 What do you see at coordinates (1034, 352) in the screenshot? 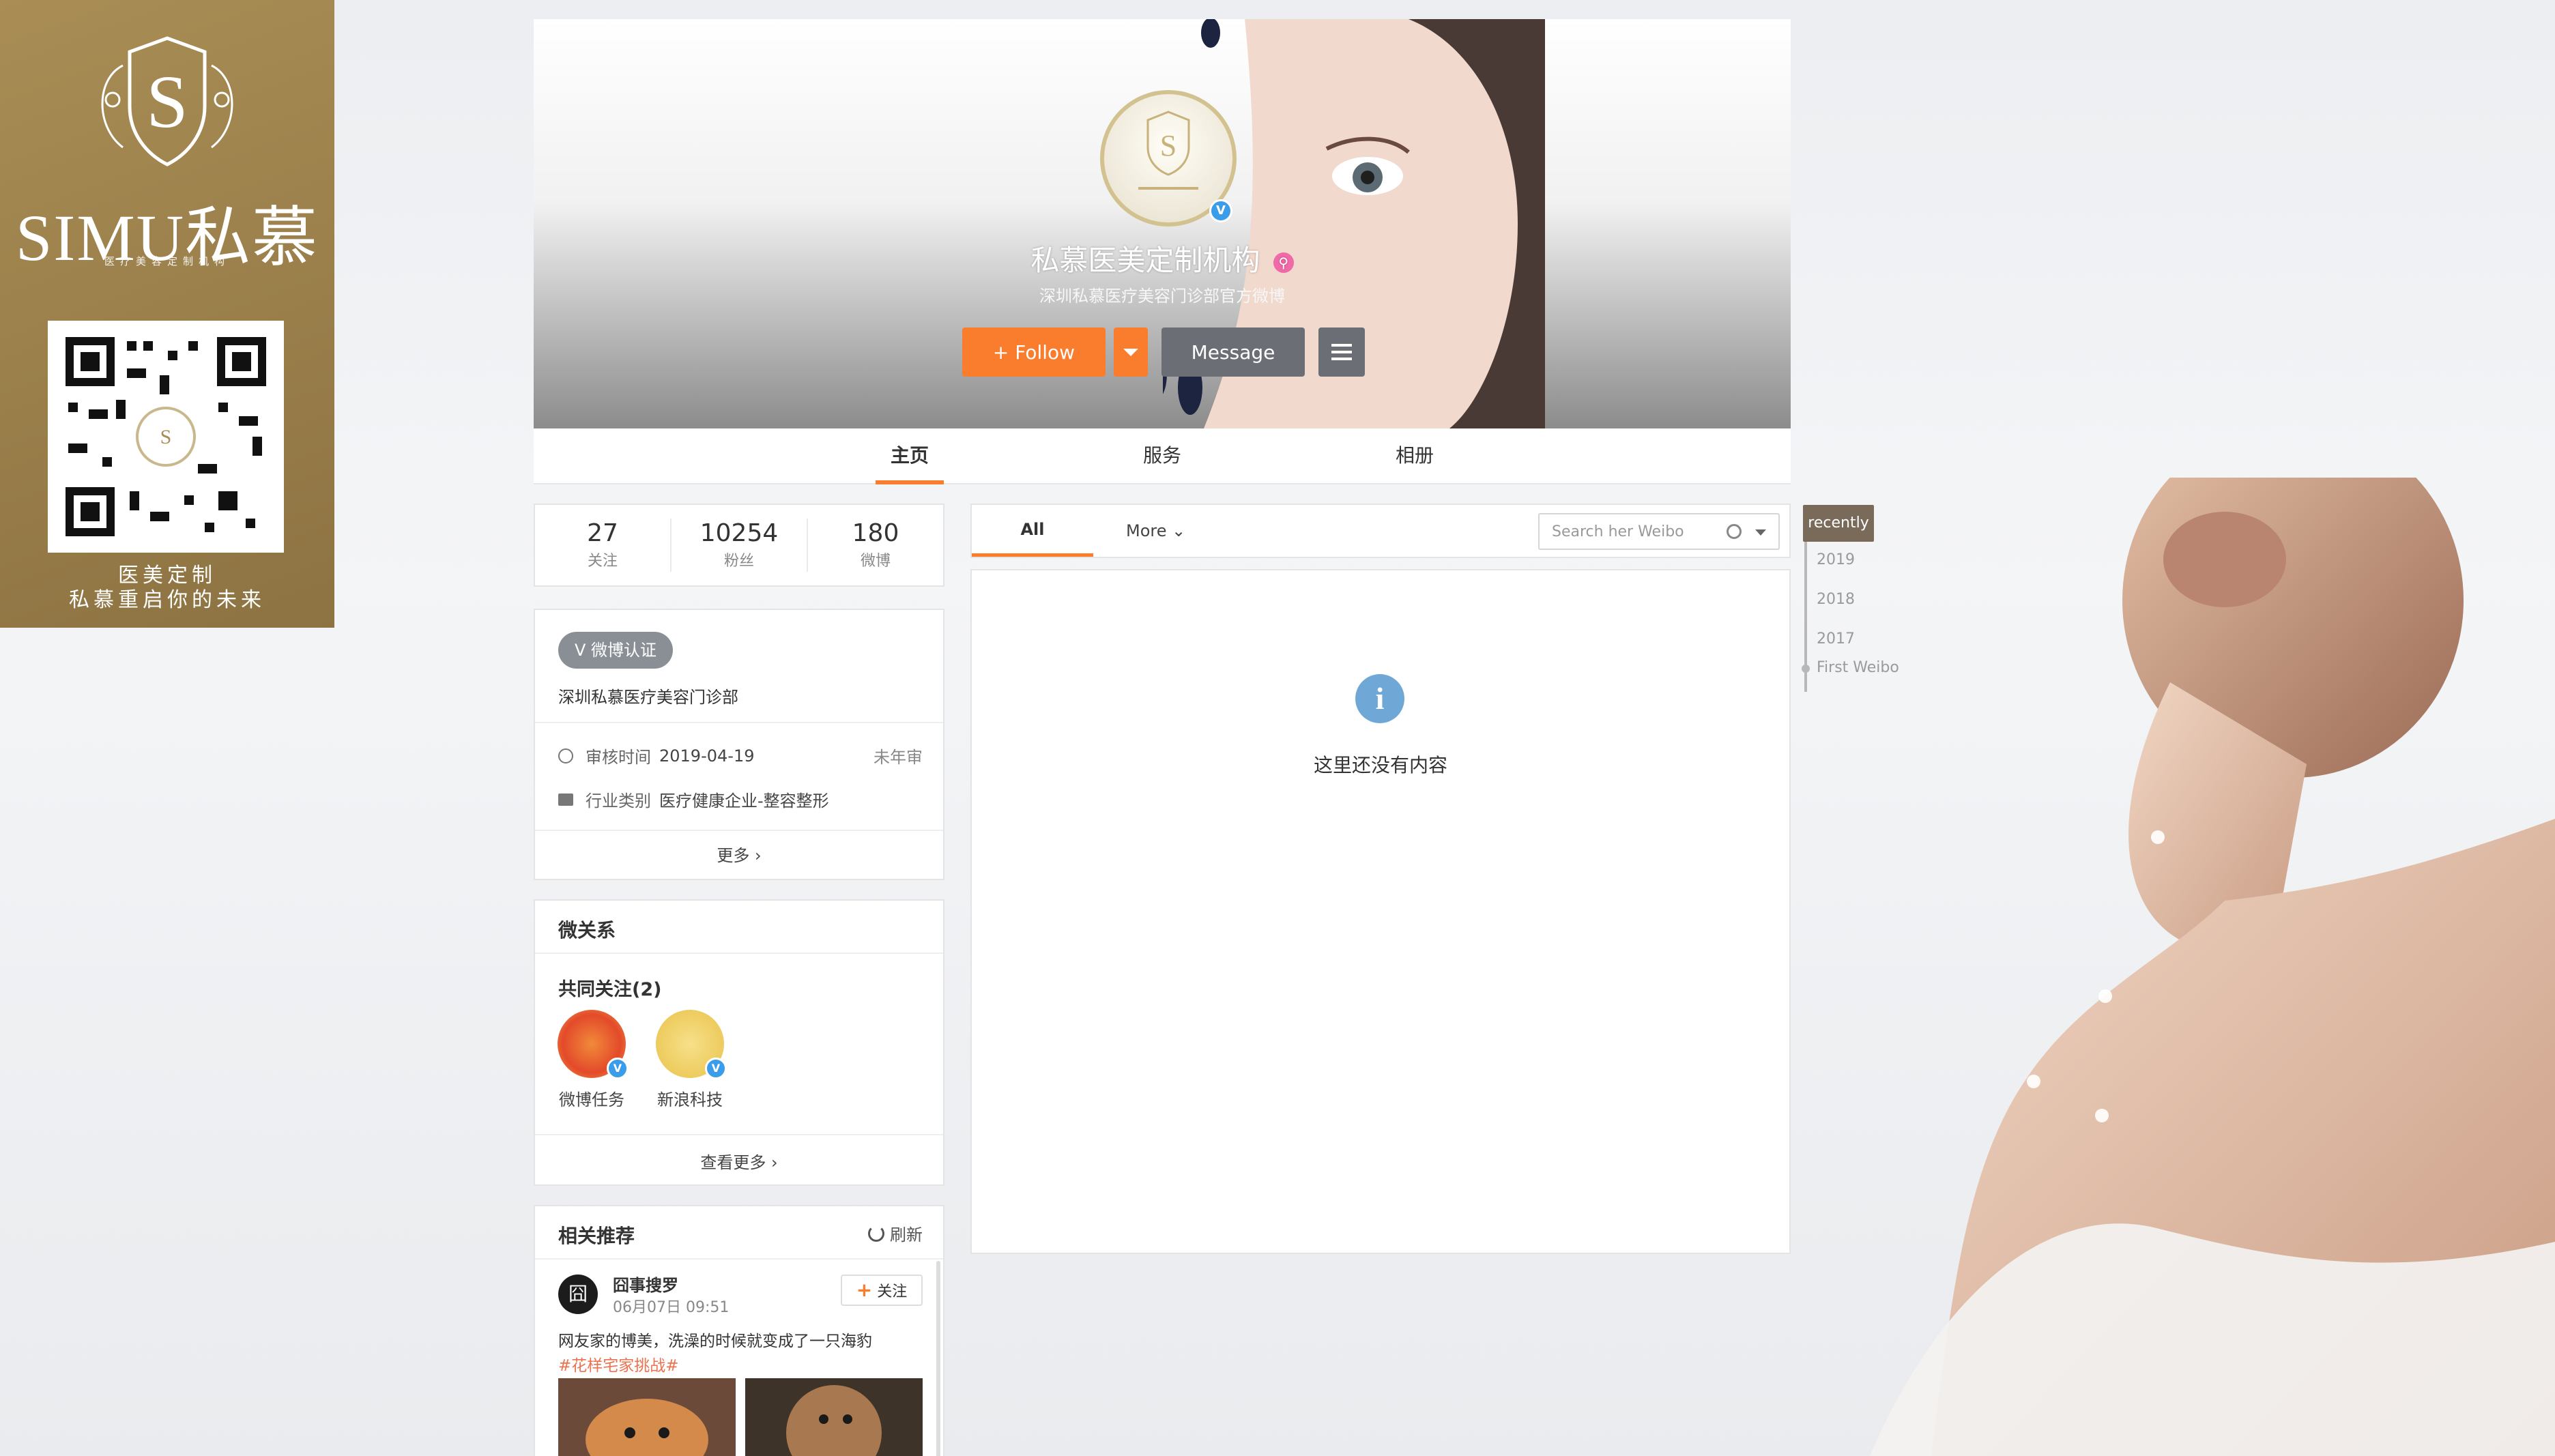
I see `follow-button: + Follow` at bounding box center [1034, 352].